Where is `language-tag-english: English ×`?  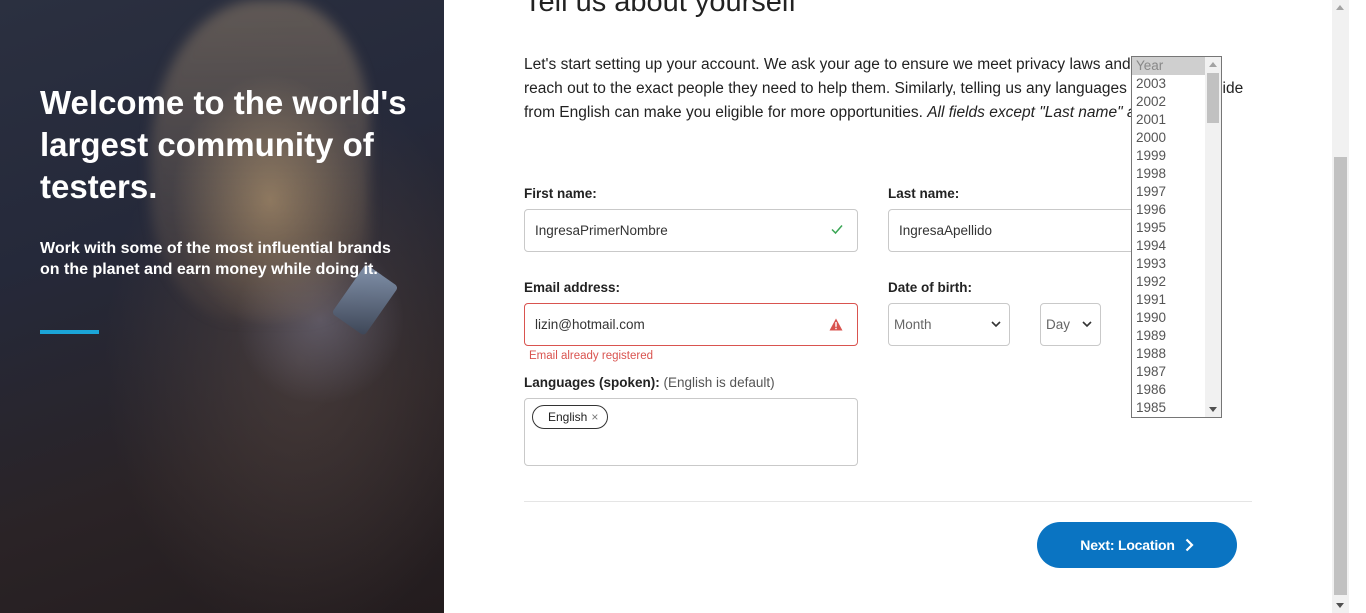
language-tag-english: English × is located at coordinates (570, 417).